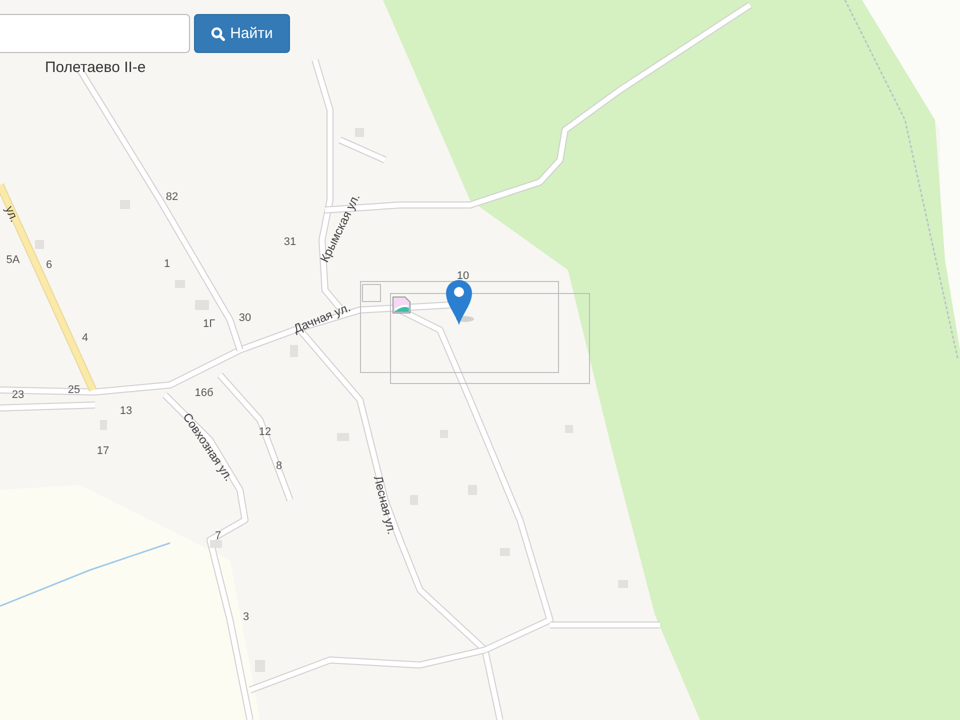 The height and width of the screenshot is (720, 960). I want to click on broken-image-icon, so click(401, 305).